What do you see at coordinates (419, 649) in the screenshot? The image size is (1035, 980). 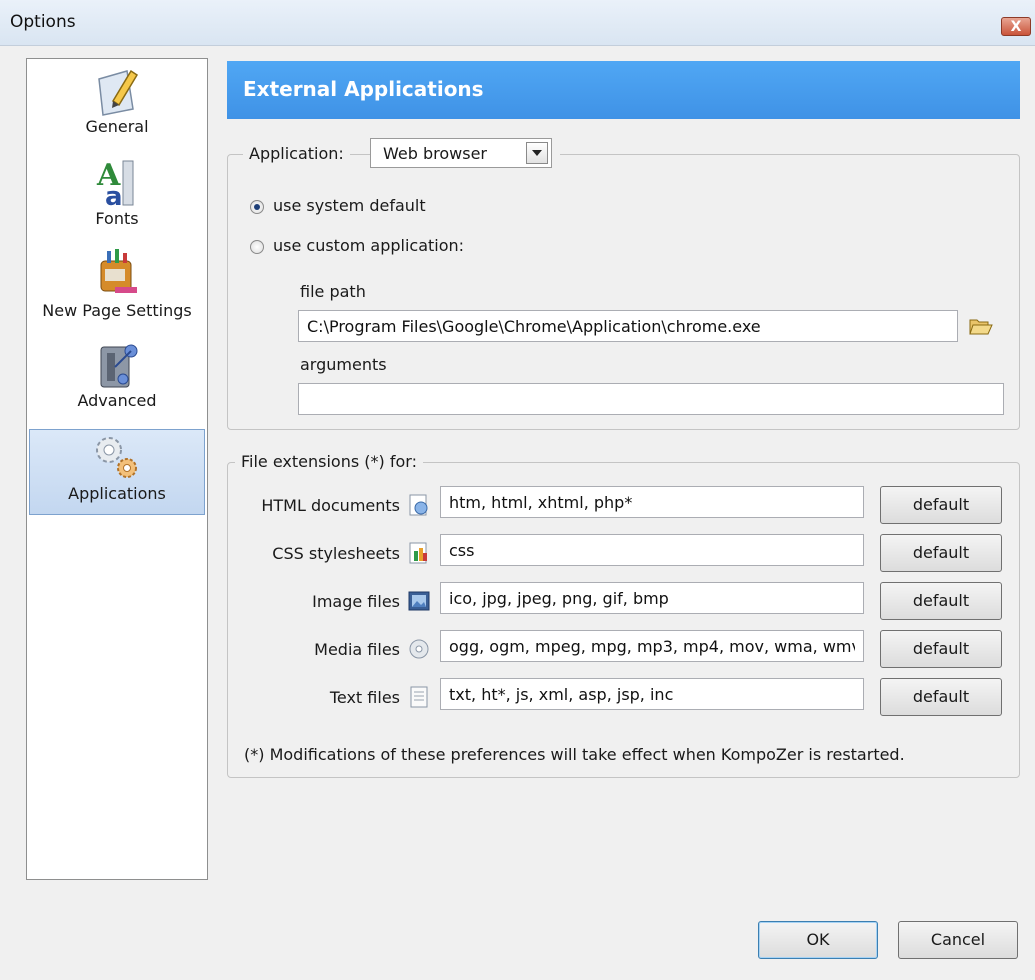 I see `media-file-icon` at bounding box center [419, 649].